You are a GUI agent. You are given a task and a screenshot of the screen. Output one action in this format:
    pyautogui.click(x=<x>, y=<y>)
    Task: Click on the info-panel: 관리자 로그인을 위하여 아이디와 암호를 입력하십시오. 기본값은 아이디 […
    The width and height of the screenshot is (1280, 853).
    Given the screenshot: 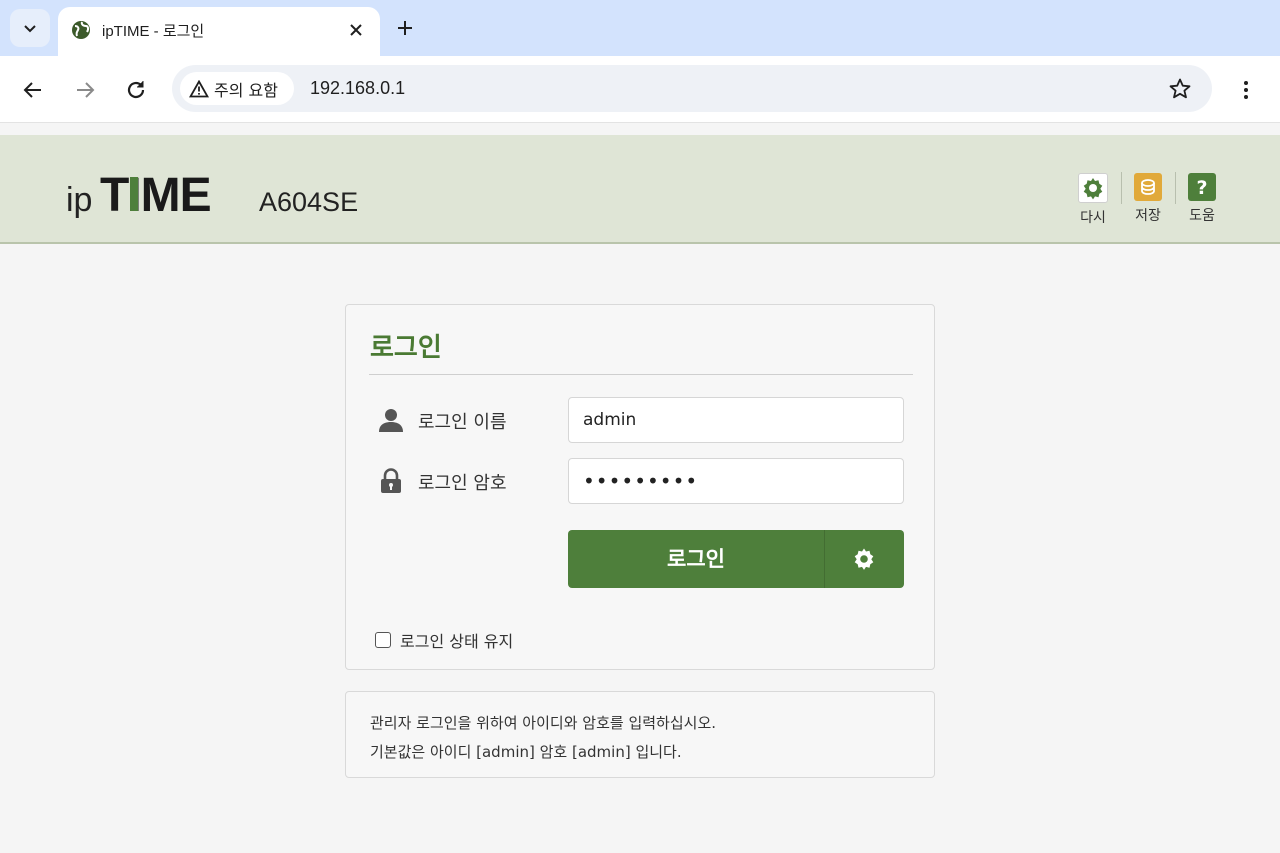 What is the action you would take?
    pyautogui.click(x=640, y=734)
    